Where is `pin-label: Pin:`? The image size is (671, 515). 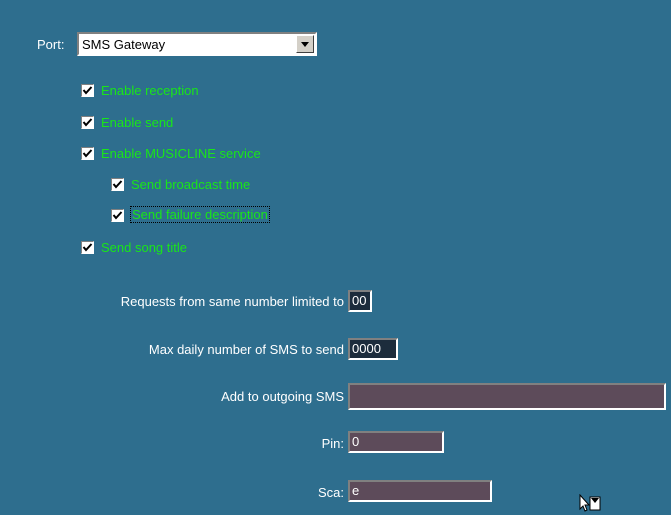 pin-label: Pin: is located at coordinates (332, 443).